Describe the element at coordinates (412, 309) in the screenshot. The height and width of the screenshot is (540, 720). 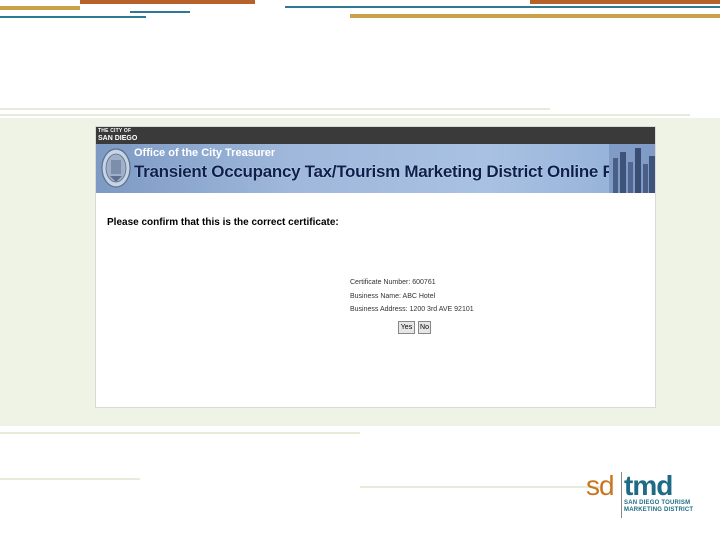
I see `business-address: Business Address: 1200 3rd AVE 92101` at that location.